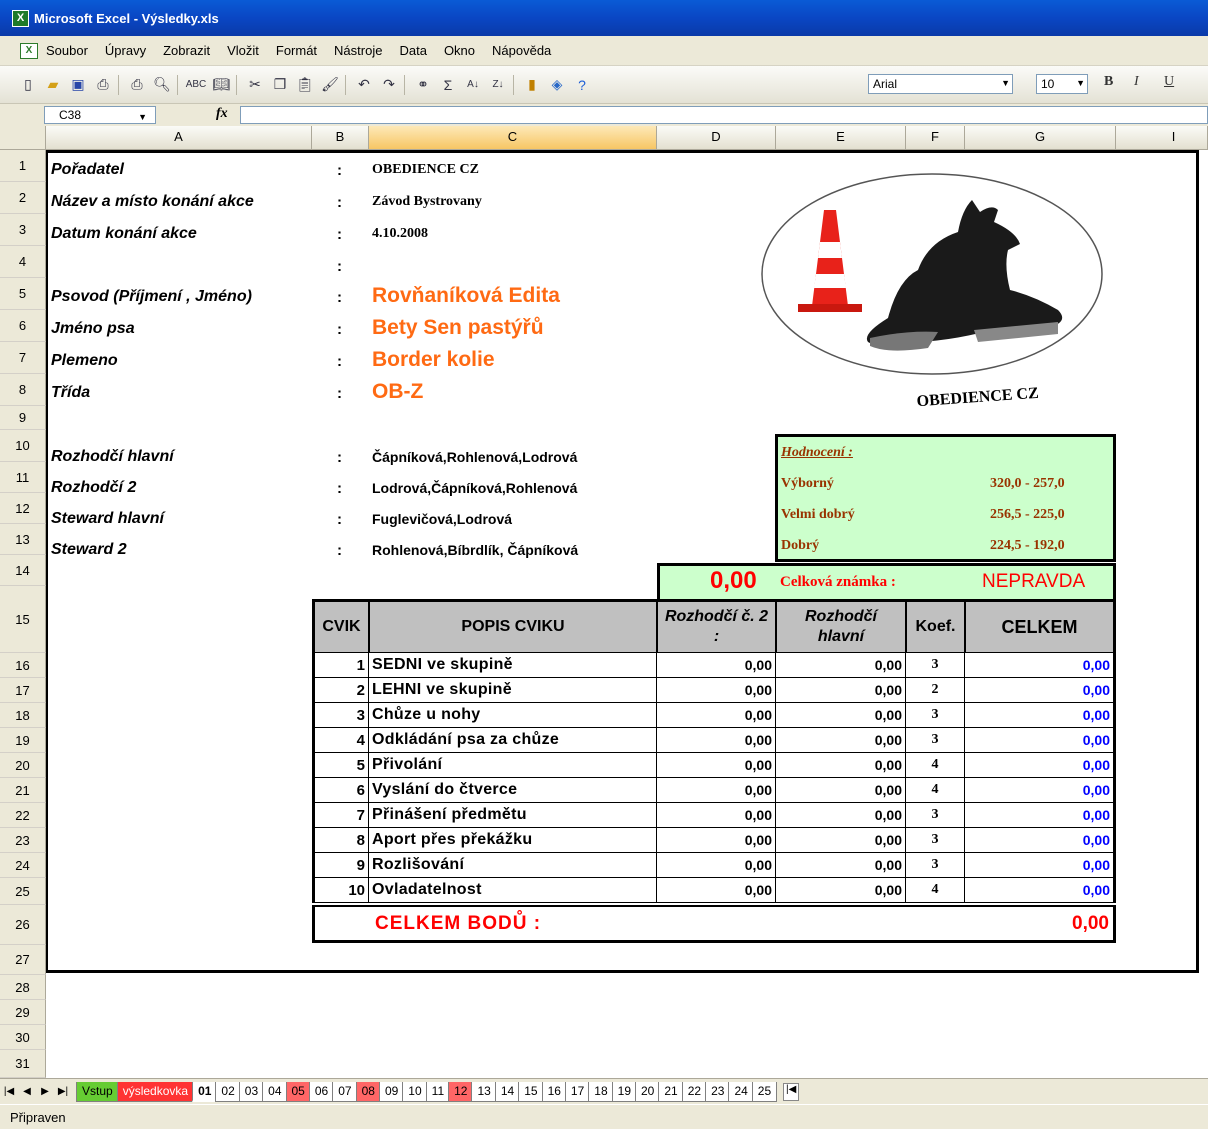 The width and height of the screenshot is (1208, 1129). What do you see at coordinates (935, 138) in the screenshot?
I see `col-header-f: F` at bounding box center [935, 138].